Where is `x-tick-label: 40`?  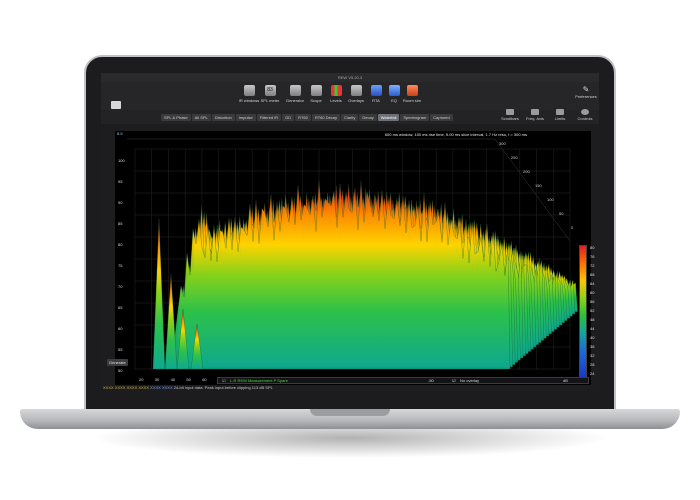
x-tick-label: 40 is located at coordinates (173, 379).